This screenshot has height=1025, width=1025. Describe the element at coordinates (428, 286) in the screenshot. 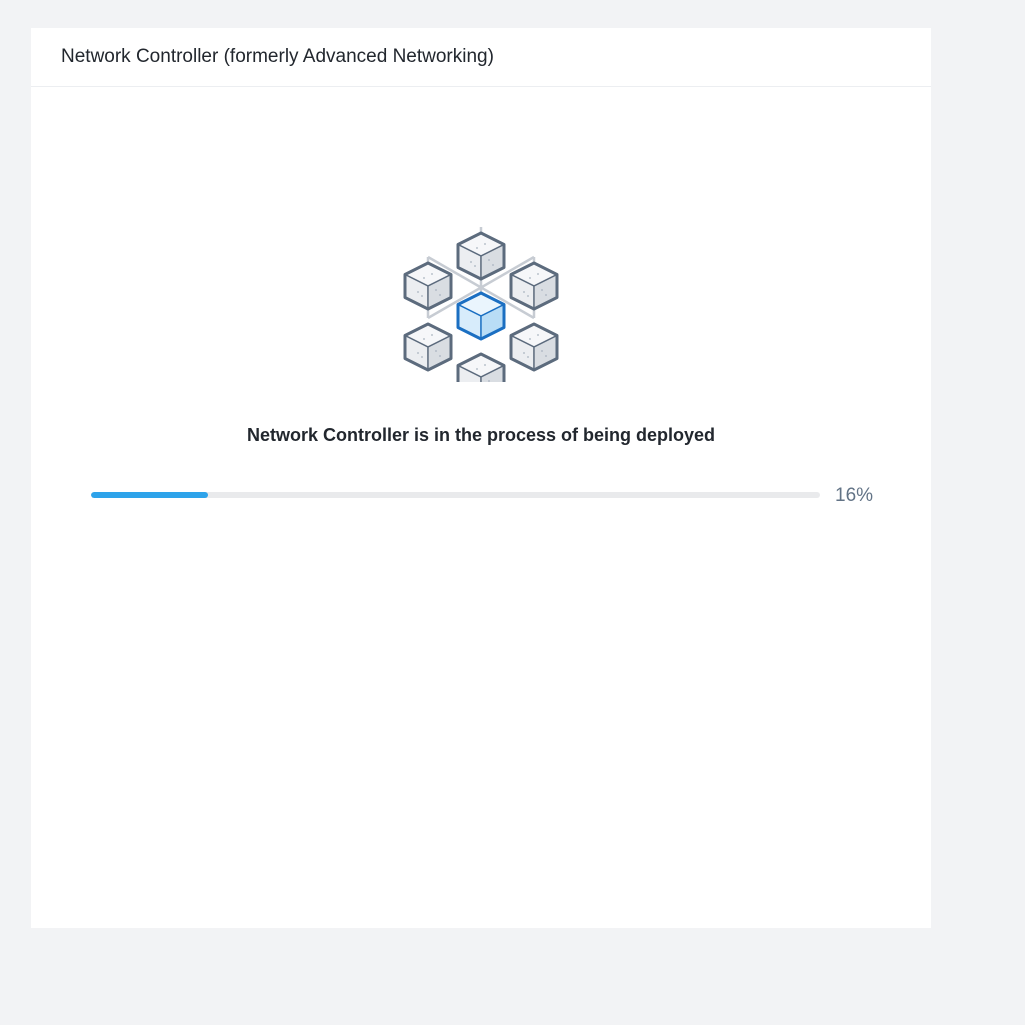

I see `cube-node-upper-left` at that location.